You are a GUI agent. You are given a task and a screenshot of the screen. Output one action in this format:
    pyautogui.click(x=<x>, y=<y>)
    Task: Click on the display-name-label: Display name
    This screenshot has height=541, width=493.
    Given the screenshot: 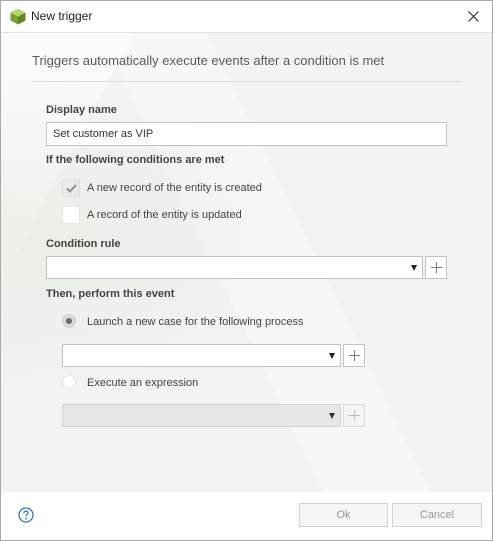 What is the action you would take?
    pyautogui.click(x=81, y=110)
    